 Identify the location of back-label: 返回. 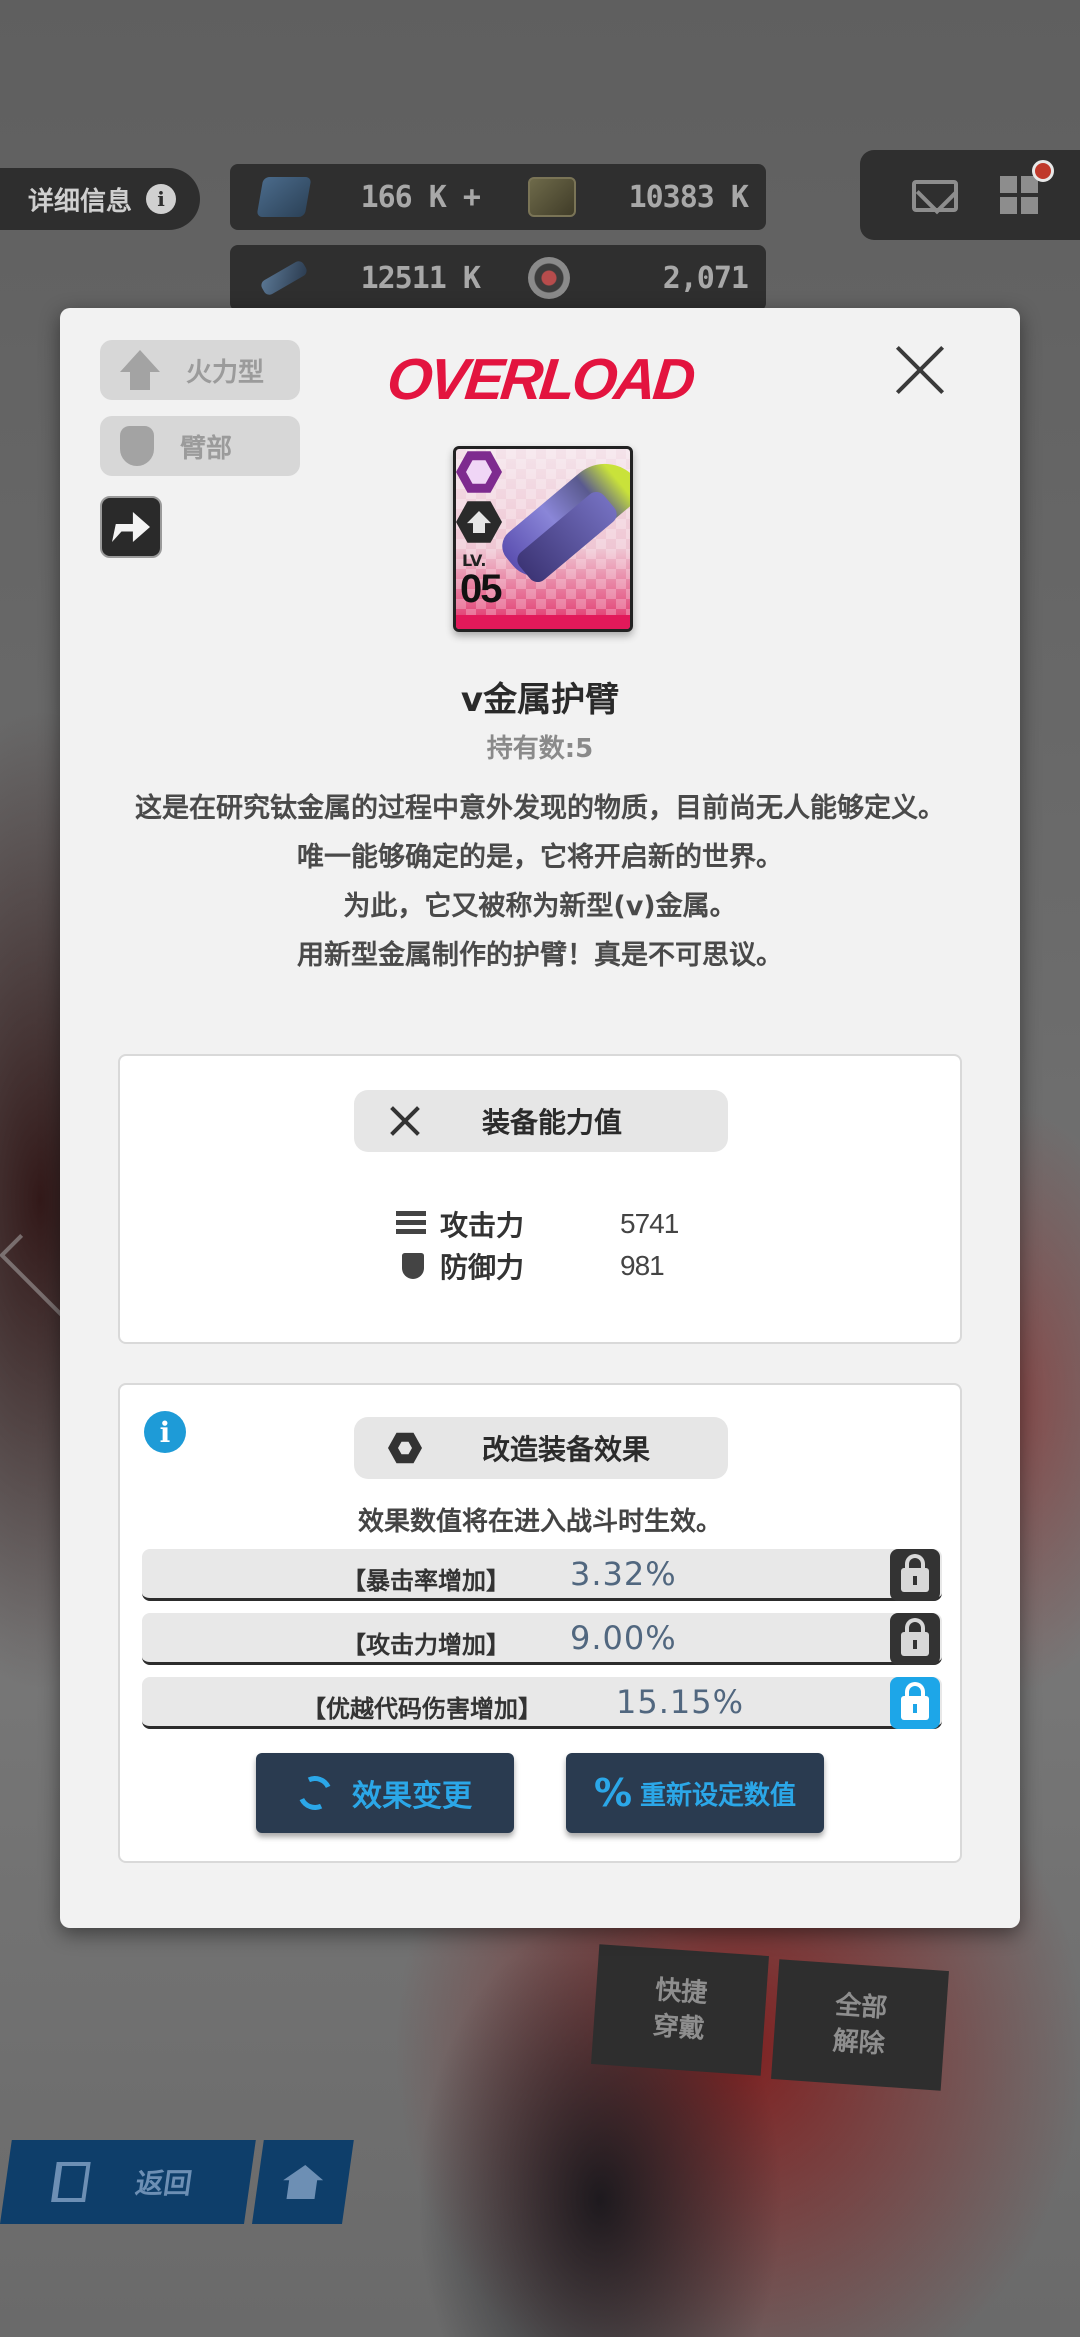
(164, 2183).